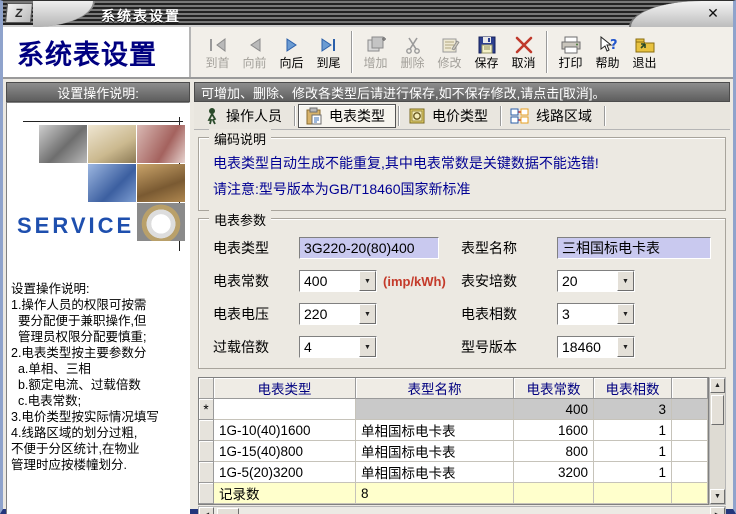 The height and width of the screenshot is (514, 736). Describe the element at coordinates (161, 183) in the screenshot. I see `photo-tile-books` at that location.